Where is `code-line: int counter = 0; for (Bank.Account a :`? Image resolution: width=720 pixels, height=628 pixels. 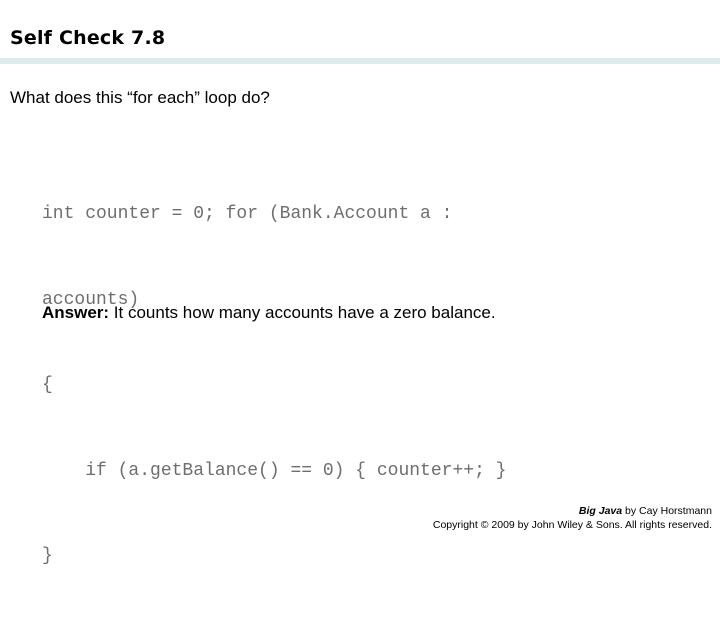
code-line: int counter = 0; for (Bank.Account a : is located at coordinates (247, 214).